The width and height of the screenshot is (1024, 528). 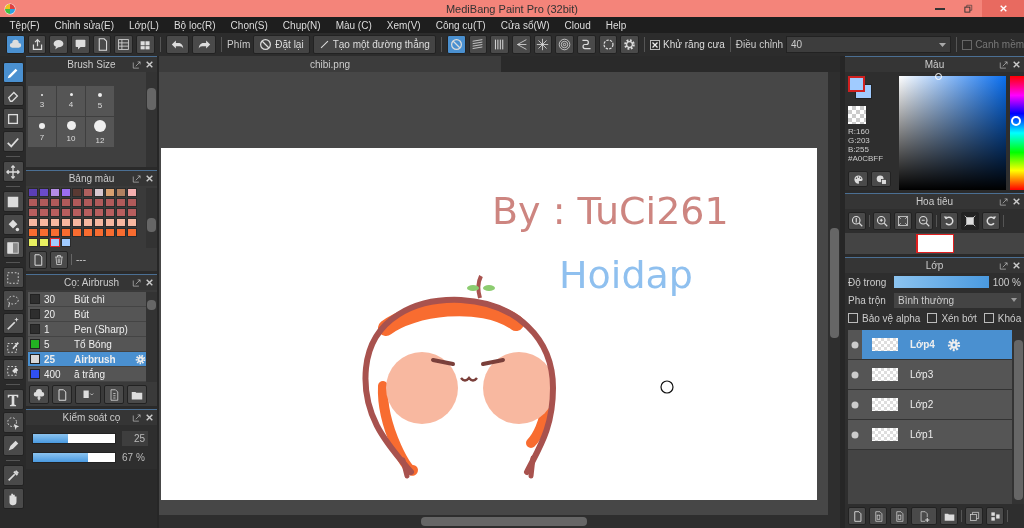 I want to click on layer-item: Lớp3, so click(x=930, y=375).